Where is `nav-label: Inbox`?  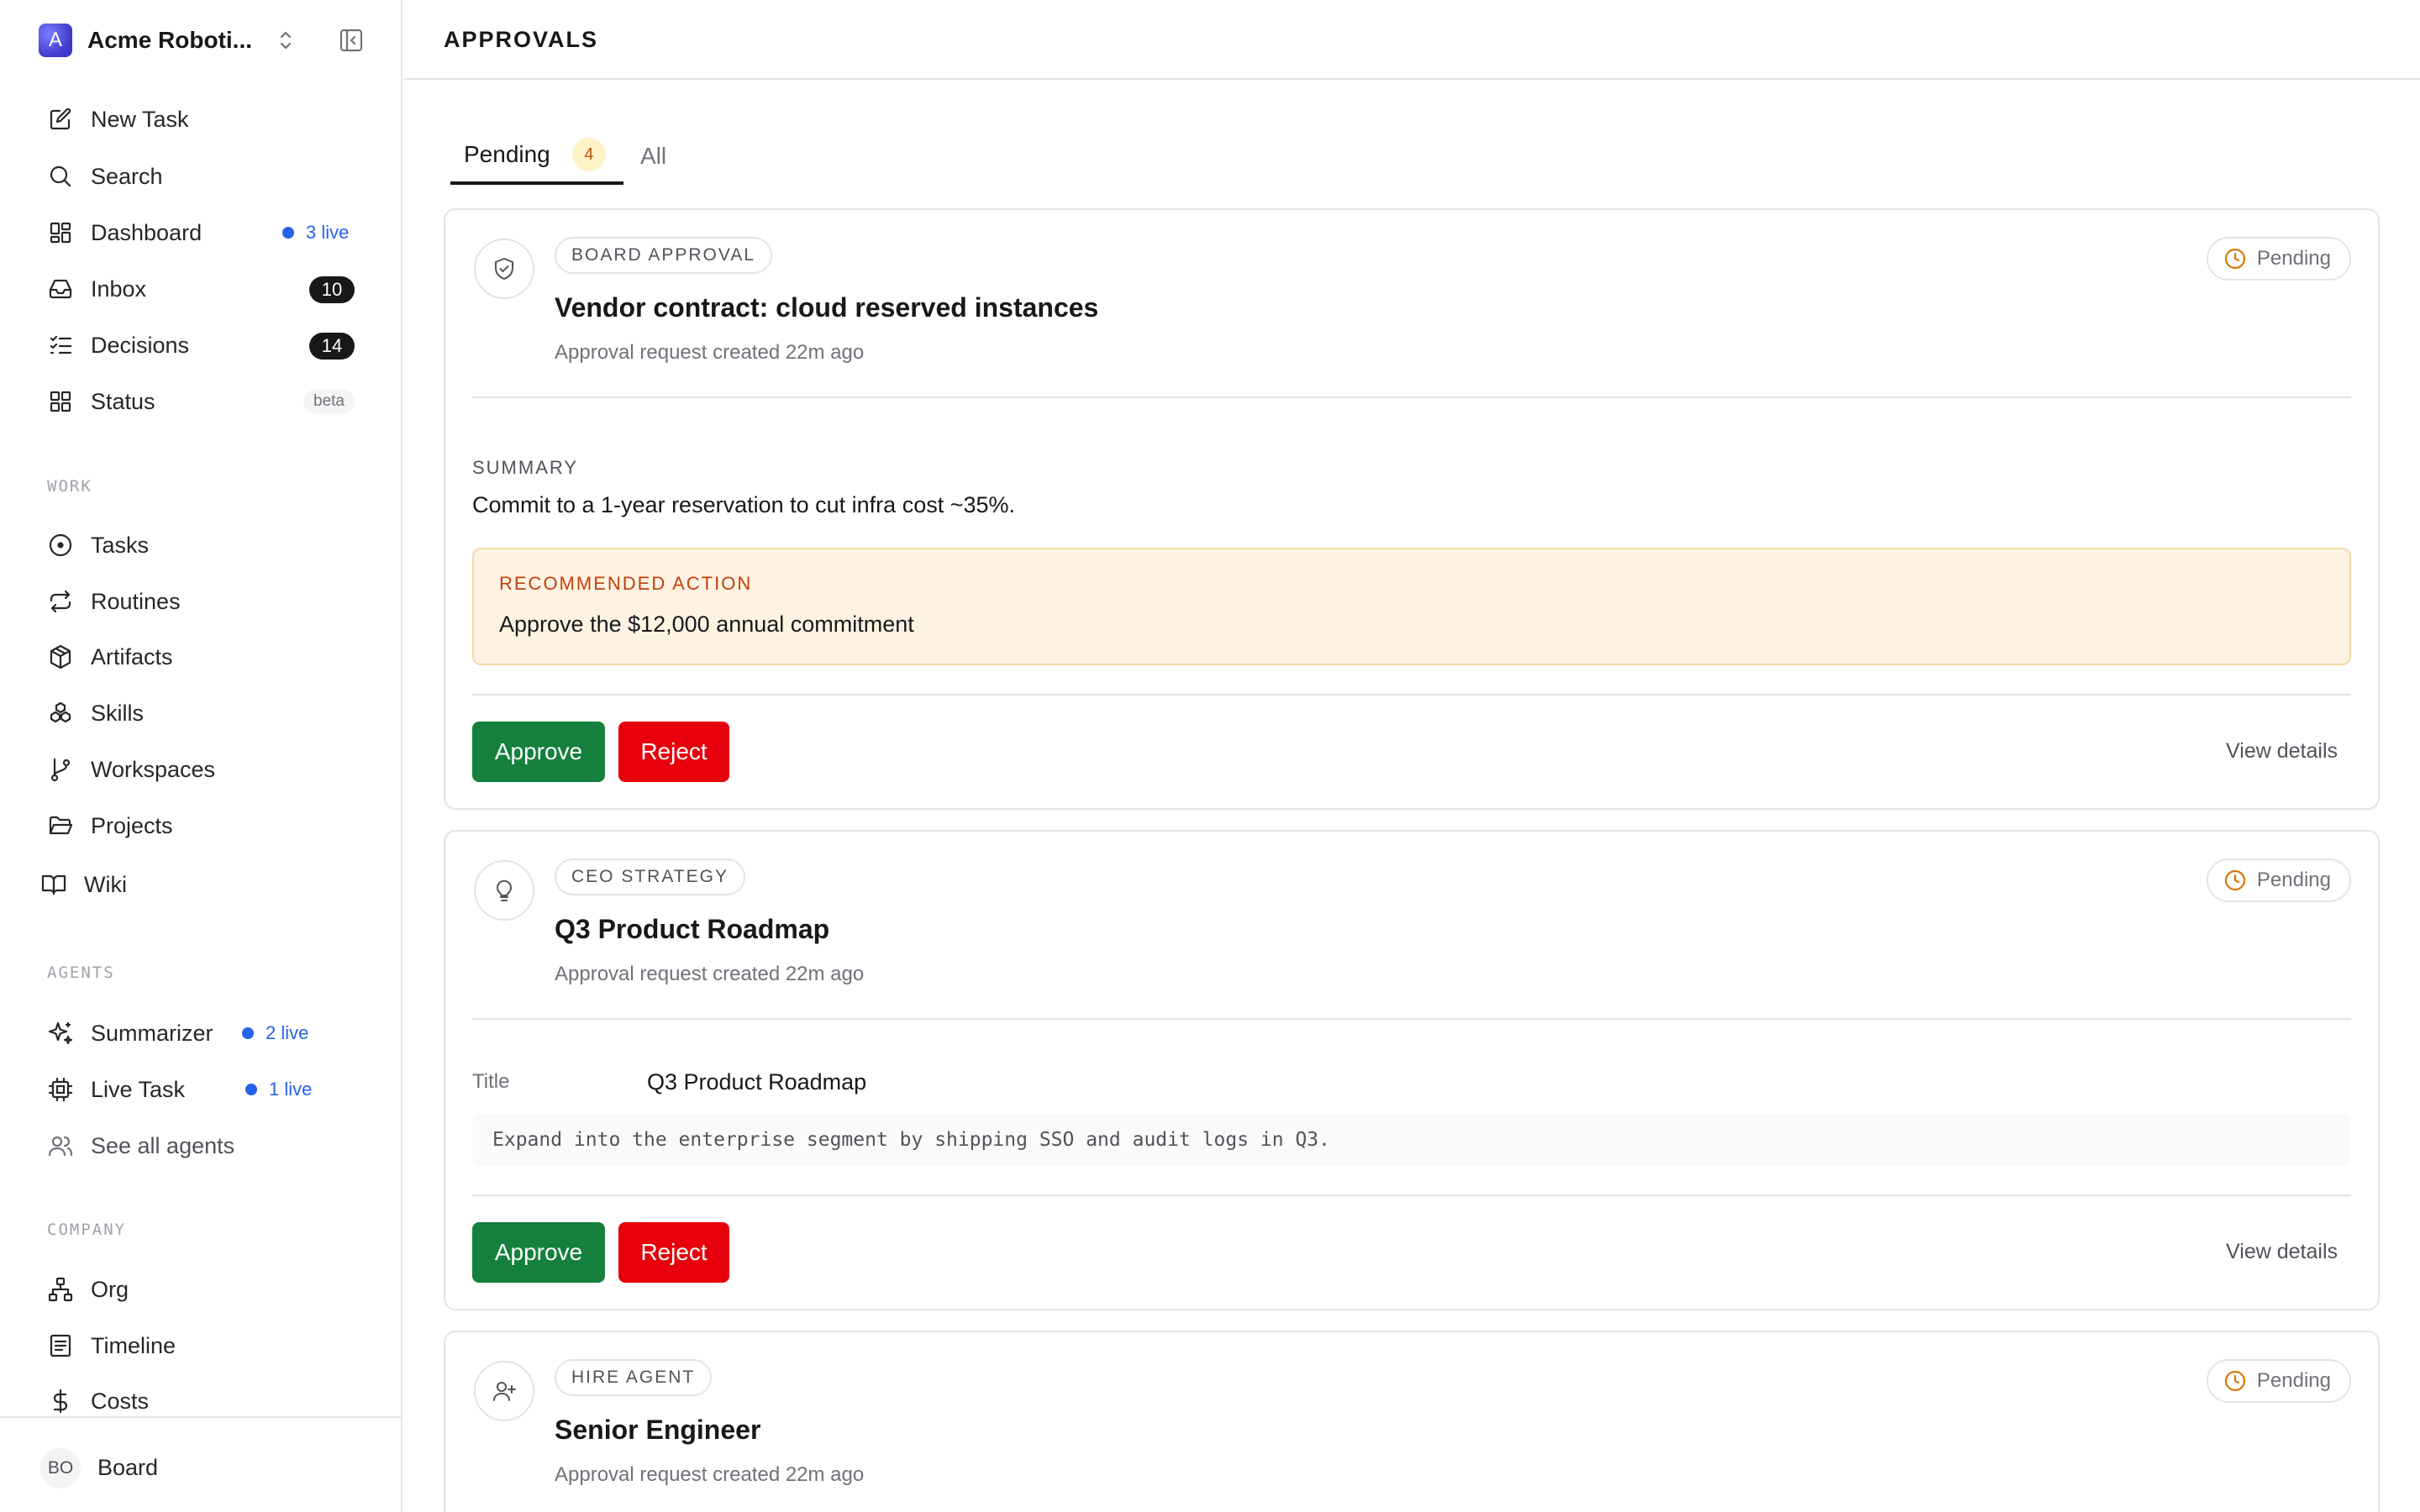
nav-label: Inbox is located at coordinates (119, 289).